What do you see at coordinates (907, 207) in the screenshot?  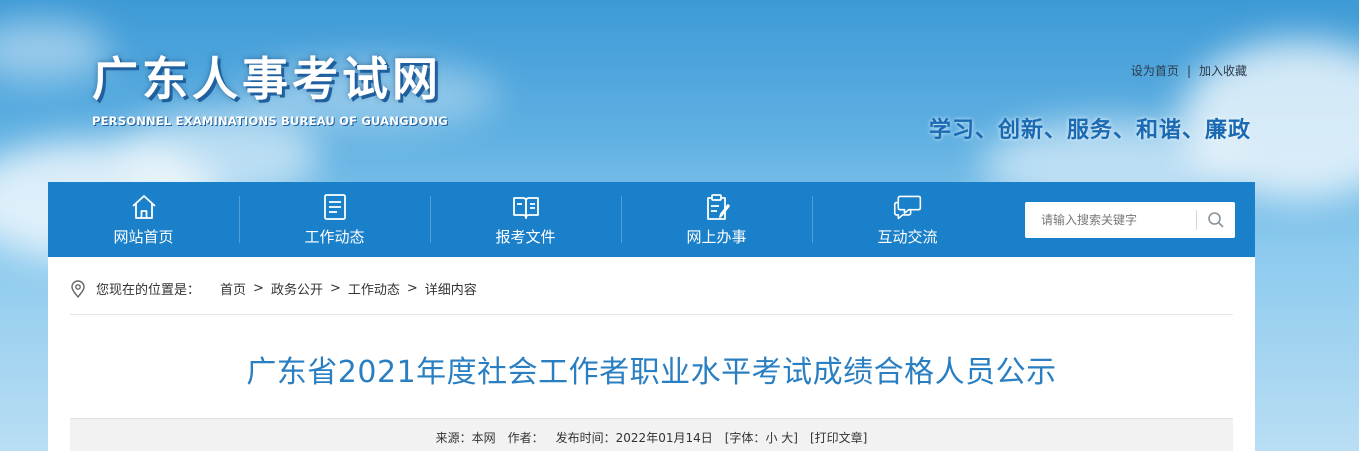 I see `chat-bubbles-icon` at bounding box center [907, 207].